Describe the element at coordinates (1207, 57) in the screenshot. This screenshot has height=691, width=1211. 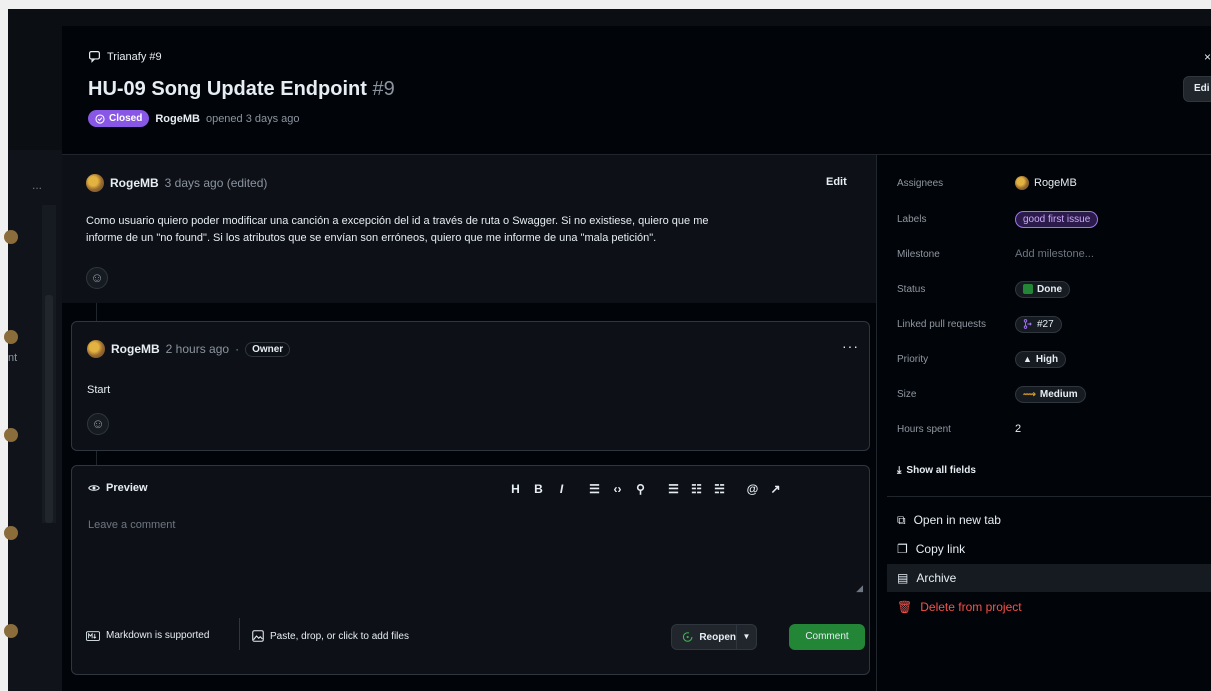
I see `close-icon: ×` at that location.